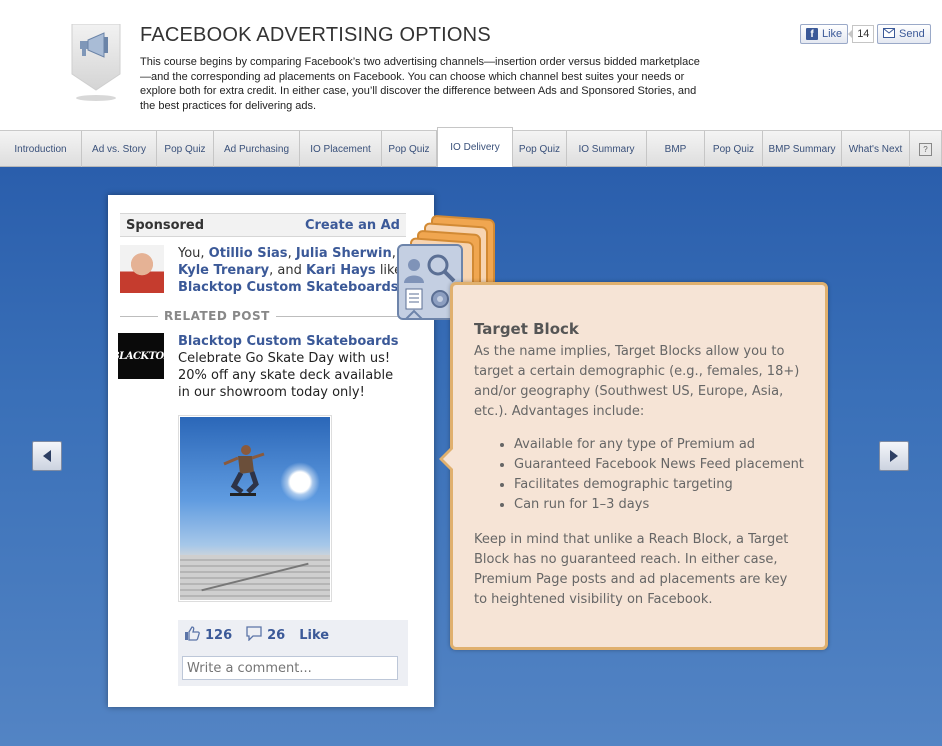 The height and width of the screenshot is (746, 942). I want to click on send-button: Send, so click(904, 34).